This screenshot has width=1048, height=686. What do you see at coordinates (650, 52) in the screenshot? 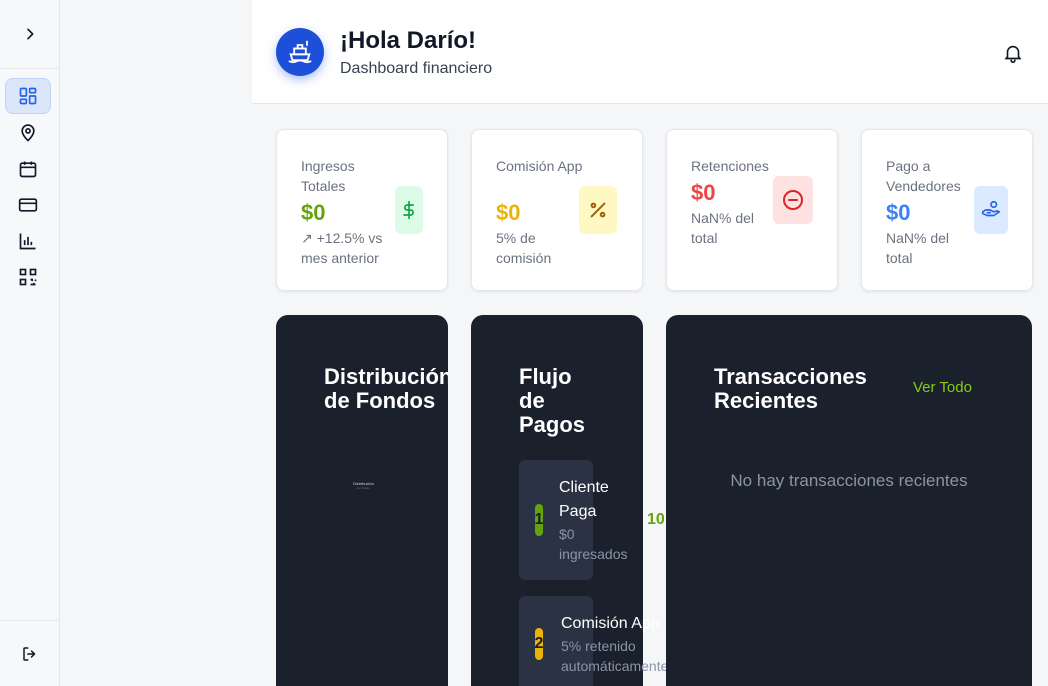
I see `page-header: ¡Hola Darío! Dashboard financiero` at bounding box center [650, 52].